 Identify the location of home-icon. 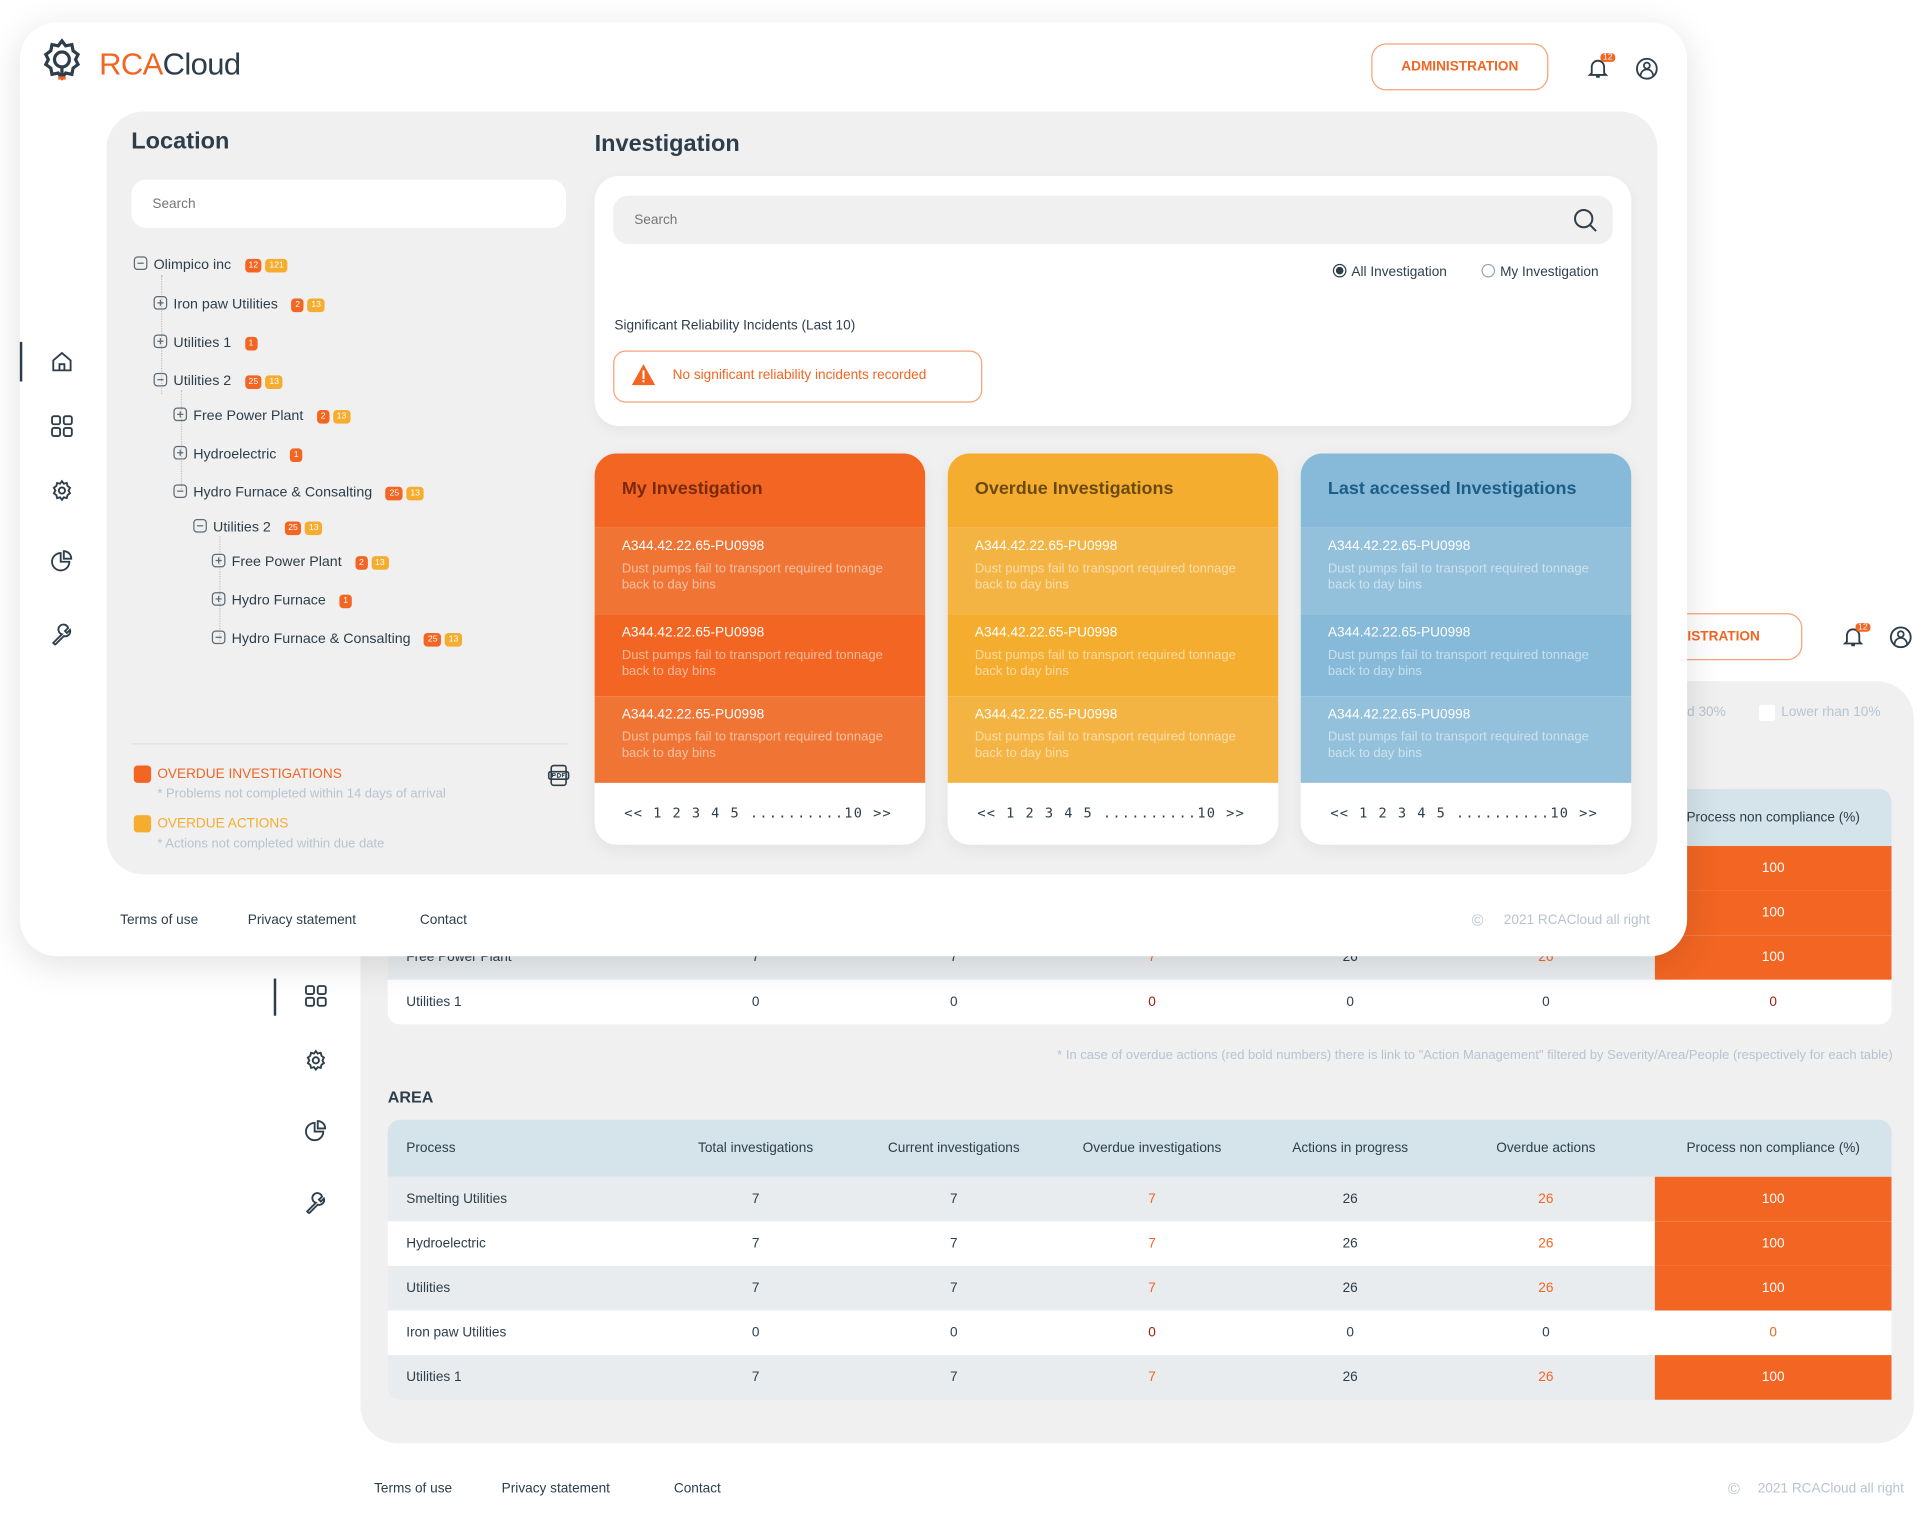
(62, 362).